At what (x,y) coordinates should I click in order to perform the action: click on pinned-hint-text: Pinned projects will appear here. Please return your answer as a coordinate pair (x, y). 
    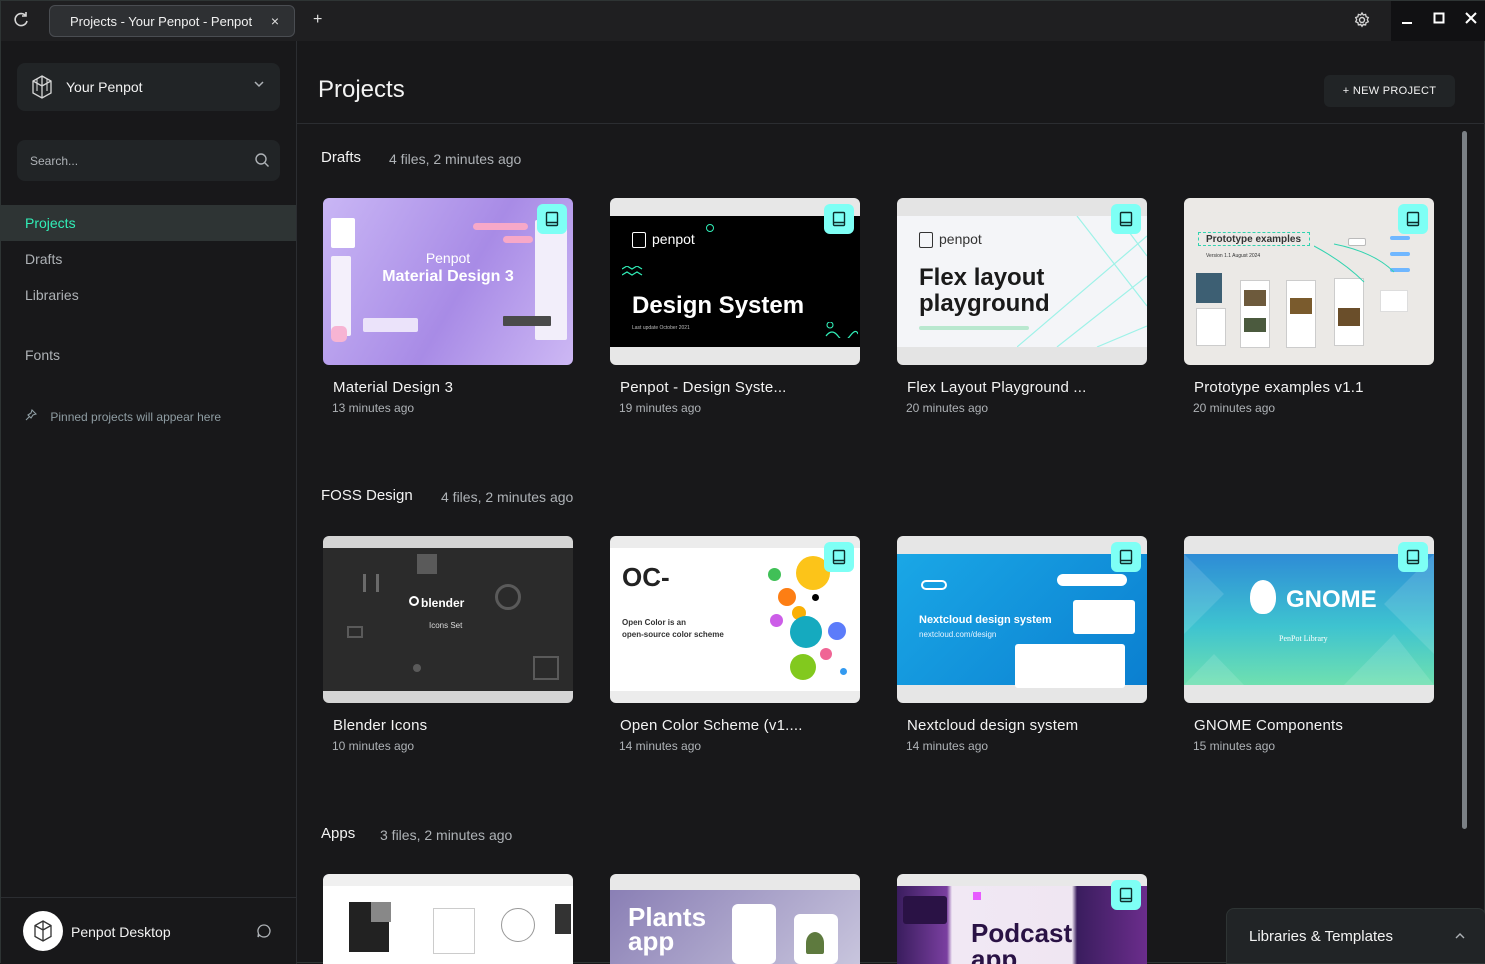
    Looking at the image, I should click on (136, 417).